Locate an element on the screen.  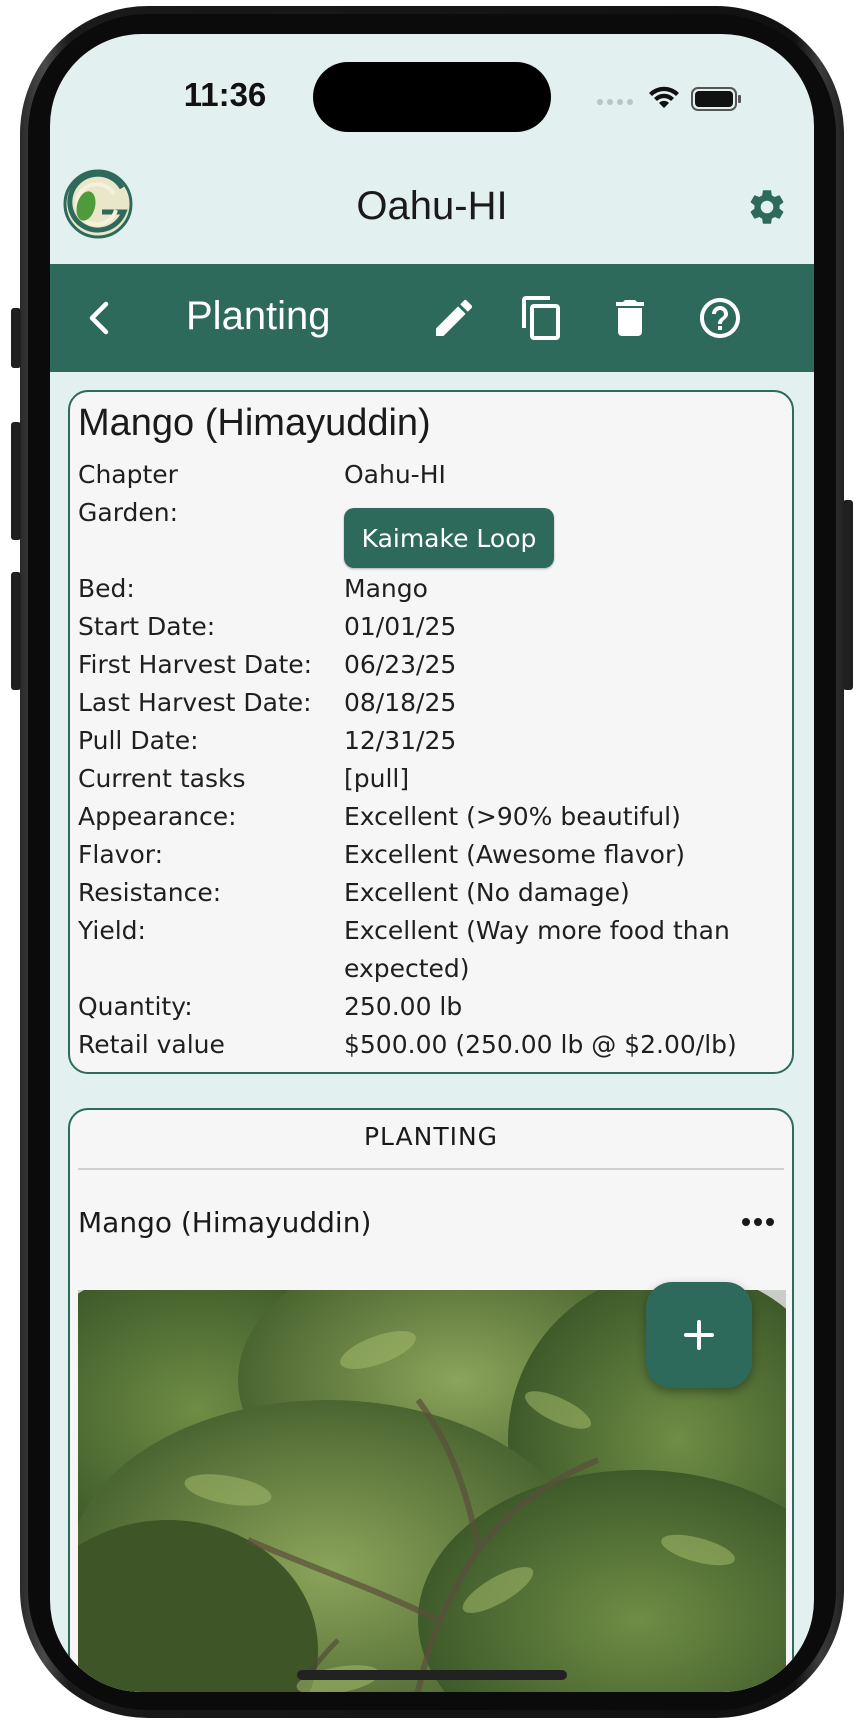
section-heading: PLANTING is located at coordinates (431, 1136).